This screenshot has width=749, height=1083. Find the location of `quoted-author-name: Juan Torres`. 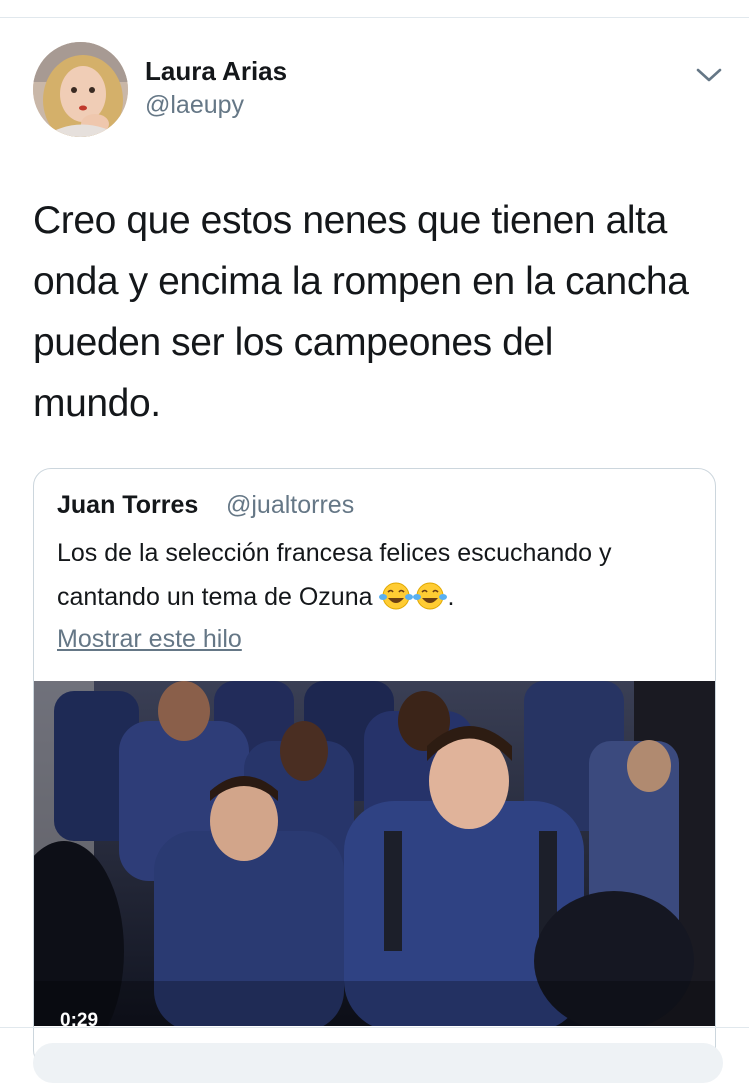

quoted-author-name: Juan Torres is located at coordinates (128, 505).